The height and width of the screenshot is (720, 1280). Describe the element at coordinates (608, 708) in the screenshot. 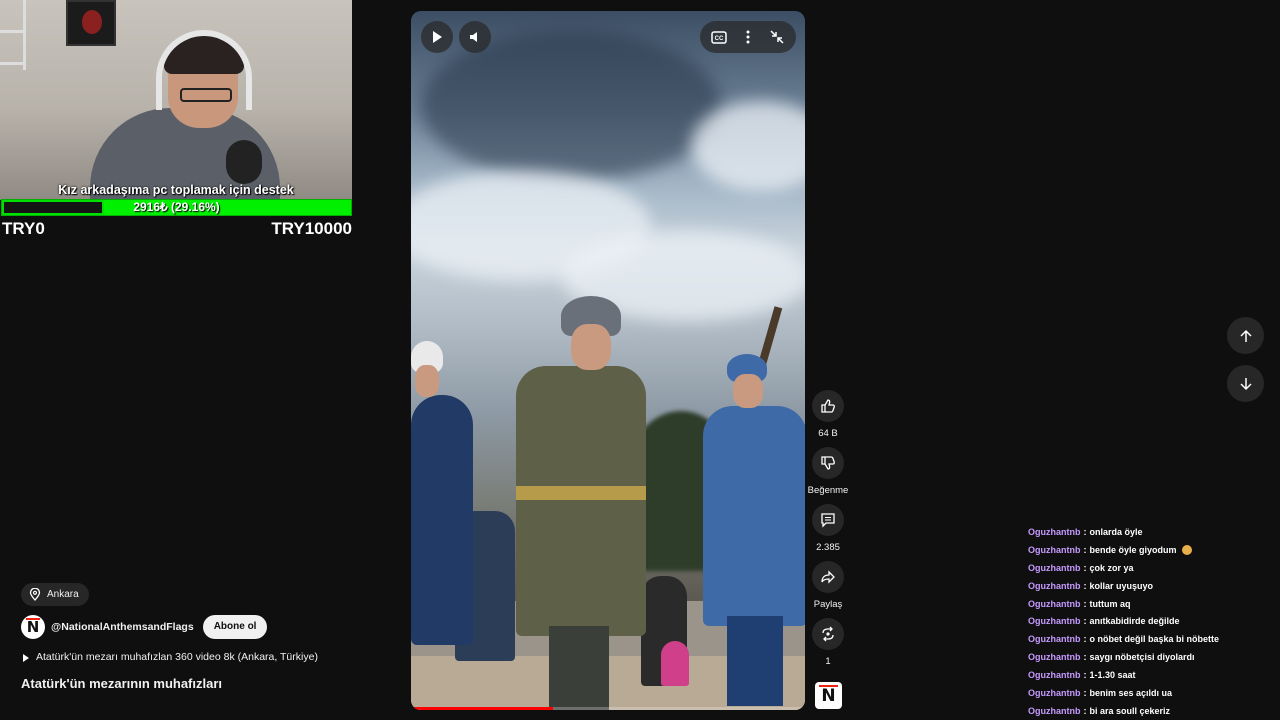

I see `video-progress-bar` at that location.